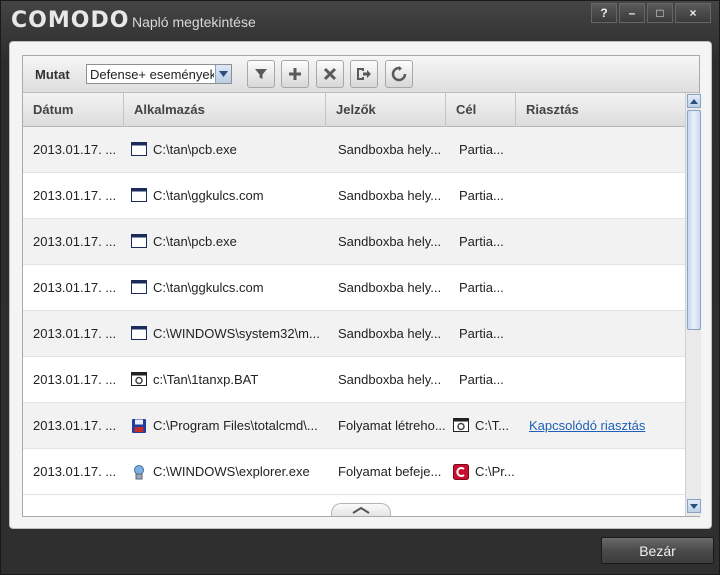  Describe the element at coordinates (223, 74) in the screenshot. I see `chevron-down-icon` at that location.